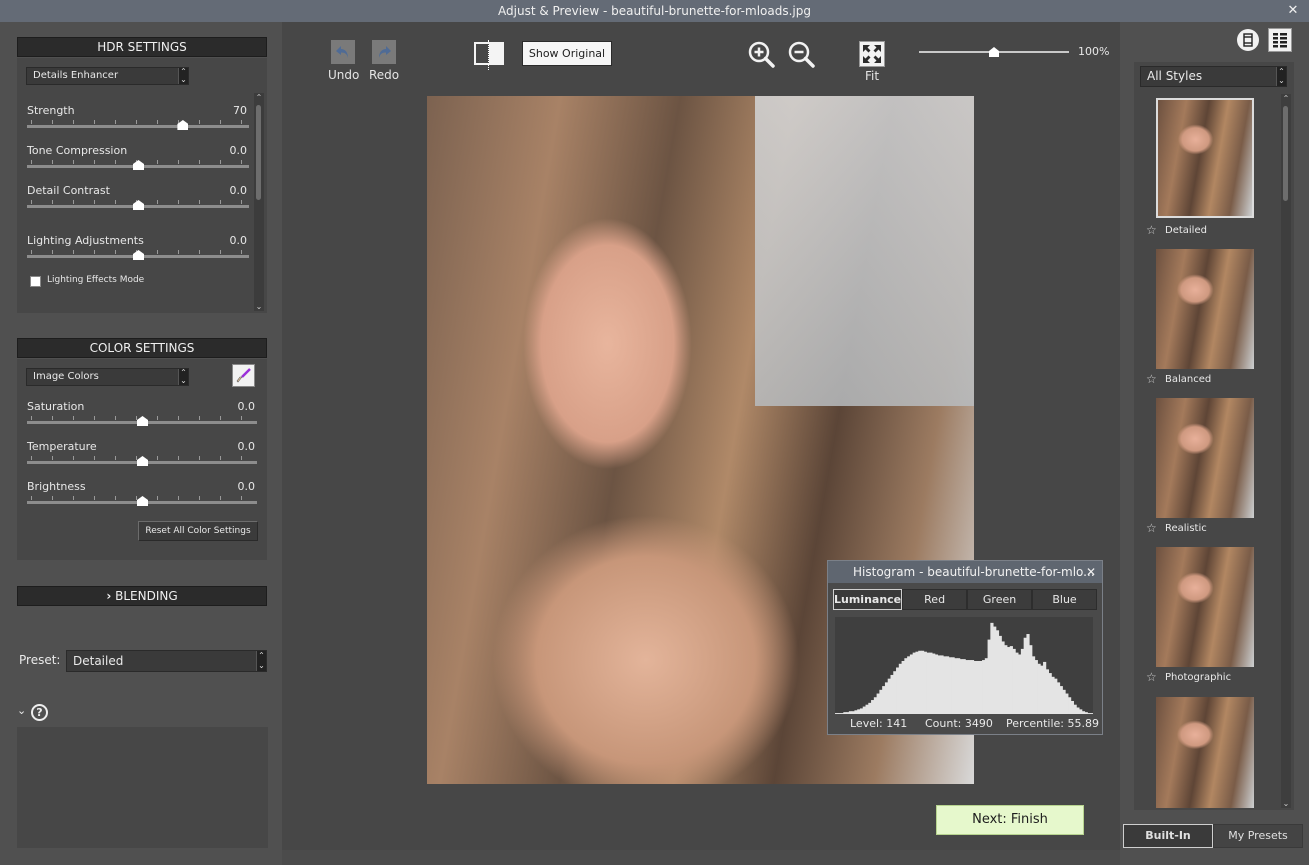 The width and height of the screenshot is (1309, 865). I want to click on chevron-down-icon: ⌄, so click(21, 710).